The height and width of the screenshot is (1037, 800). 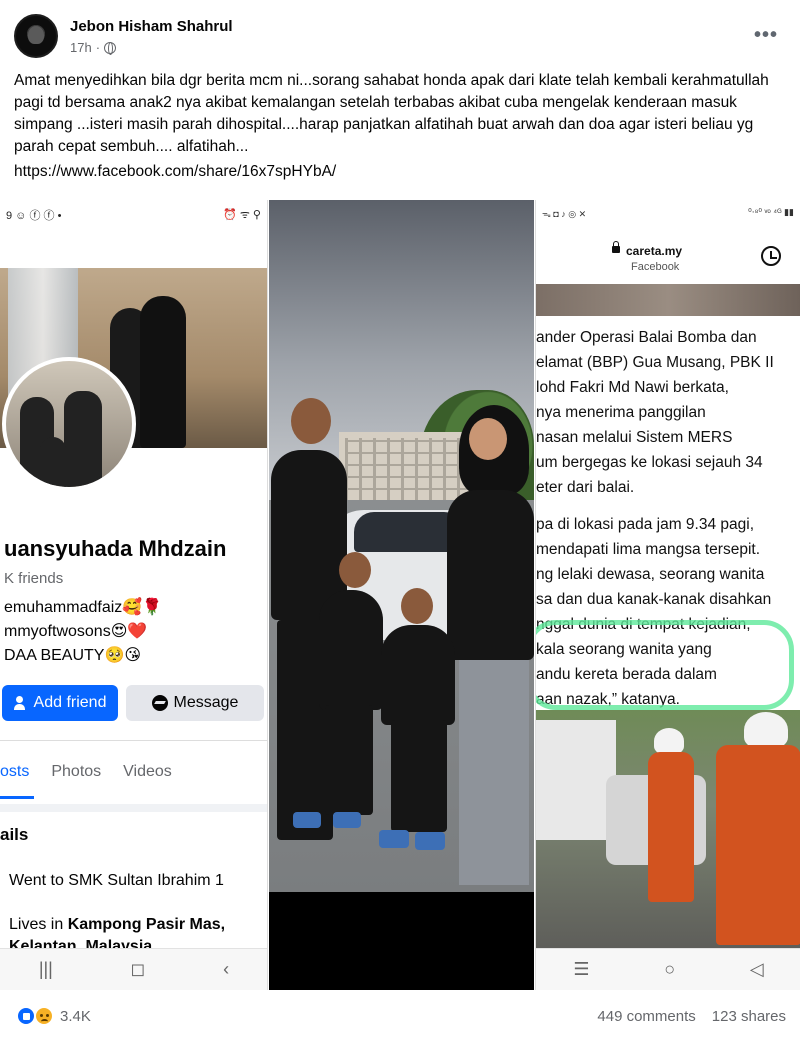 What do you see at coordinates (133, 808) in the screenshot?
I see `section-separator` at bounding box center [133, 808].